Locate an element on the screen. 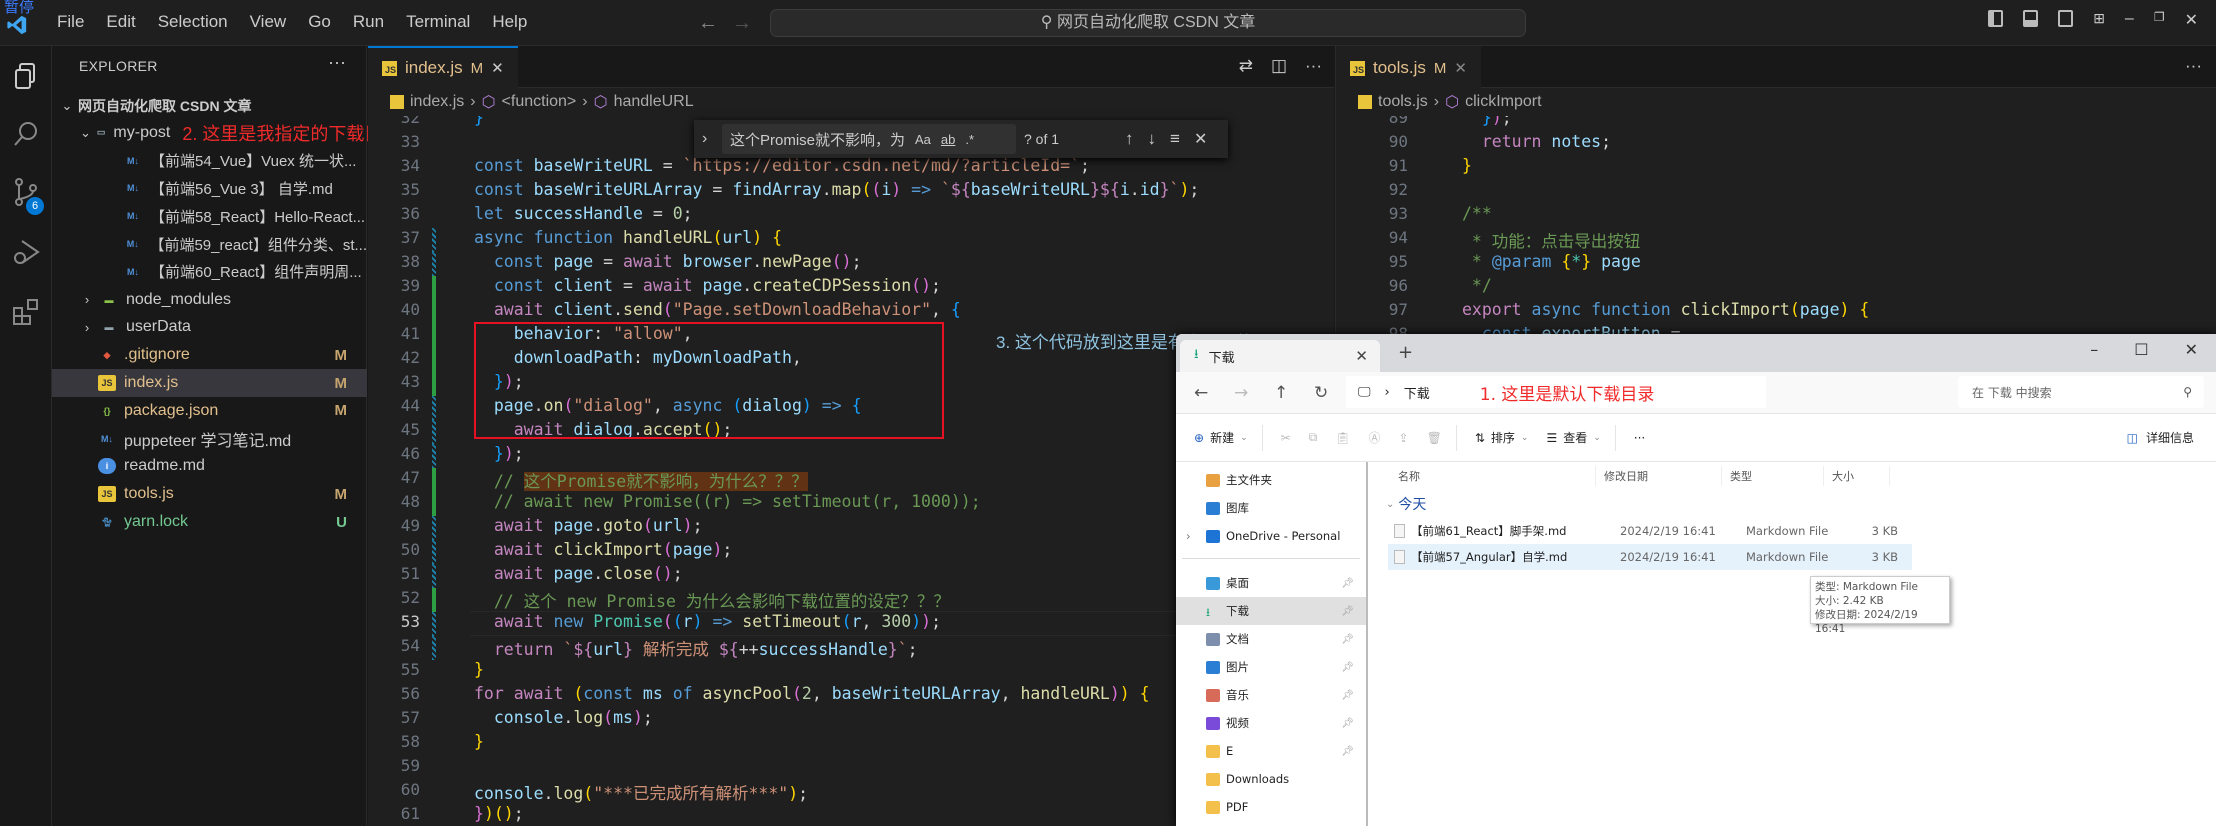 Image resolution: width=2216 pixels, height=826 pixels. code-line: /** is located at coordinates (1477, 213).